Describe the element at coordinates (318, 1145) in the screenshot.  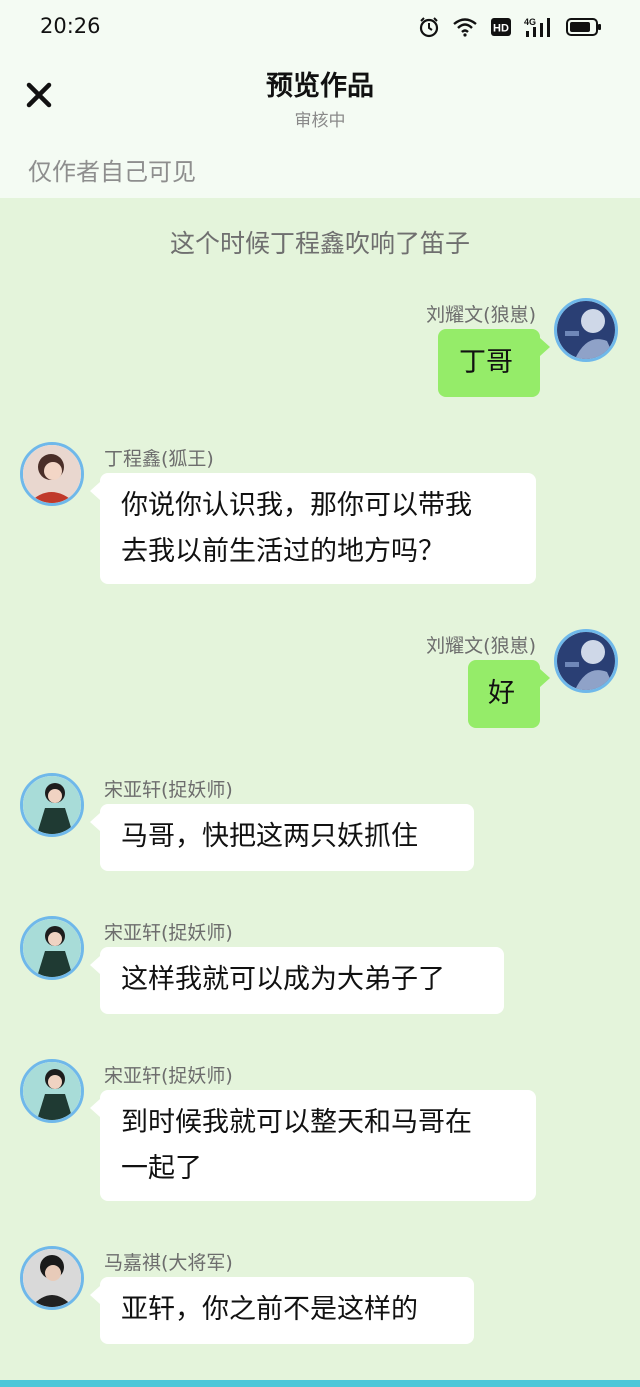
I see `message-bubble: 到时候我就可以整天和马哥在 一起了` at that location.